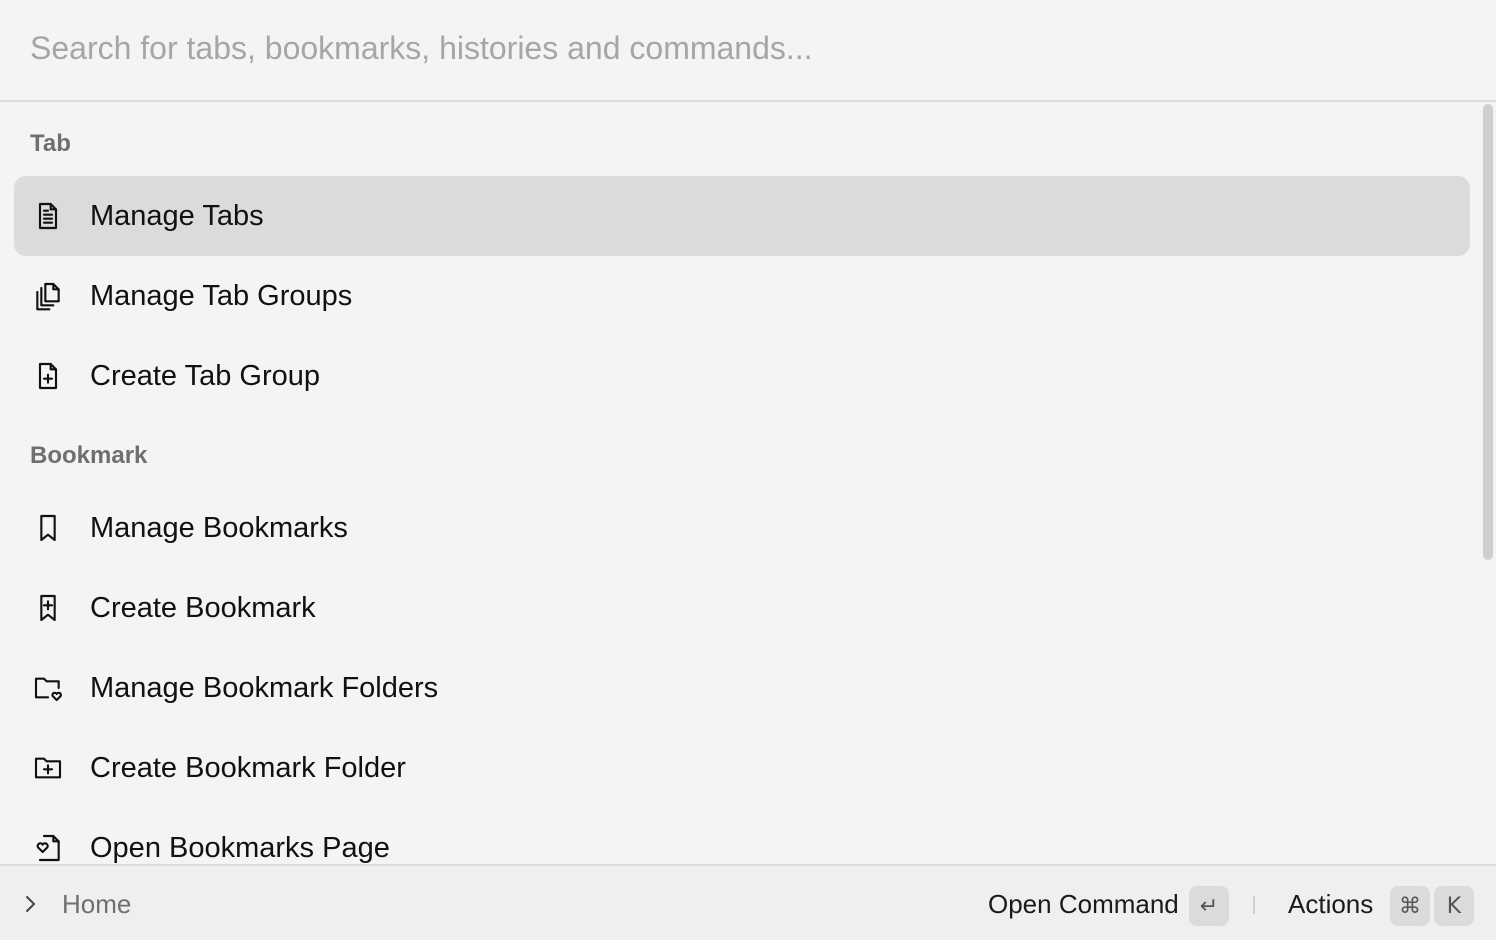 This screenshot has width=1496, height=940. Describe the element at coordinates (205, 376) in the screenshot. I see `list-item-label: Create Tab Group` at that location.